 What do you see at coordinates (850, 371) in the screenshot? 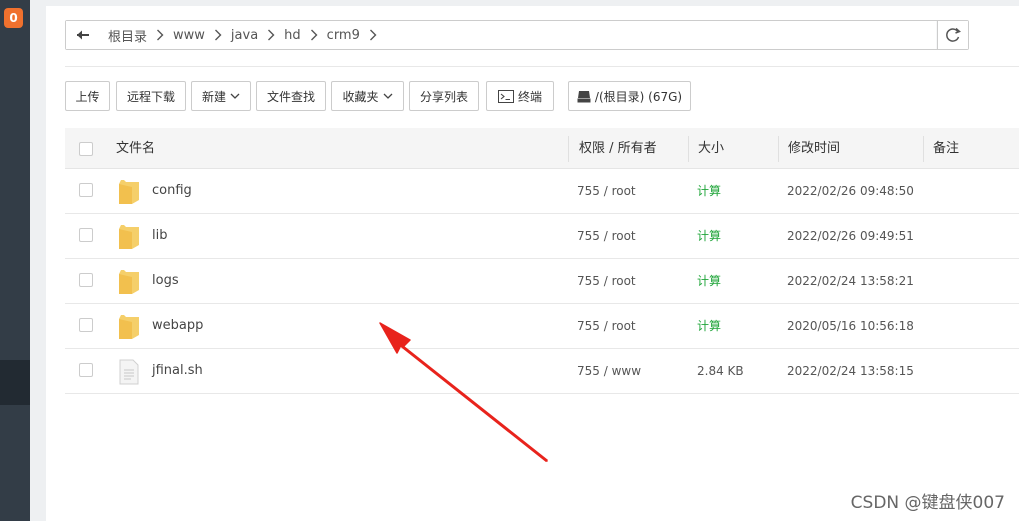
I see `row-mtime: 2022/02/24 13:58:15` at bounding box center [850, 371].